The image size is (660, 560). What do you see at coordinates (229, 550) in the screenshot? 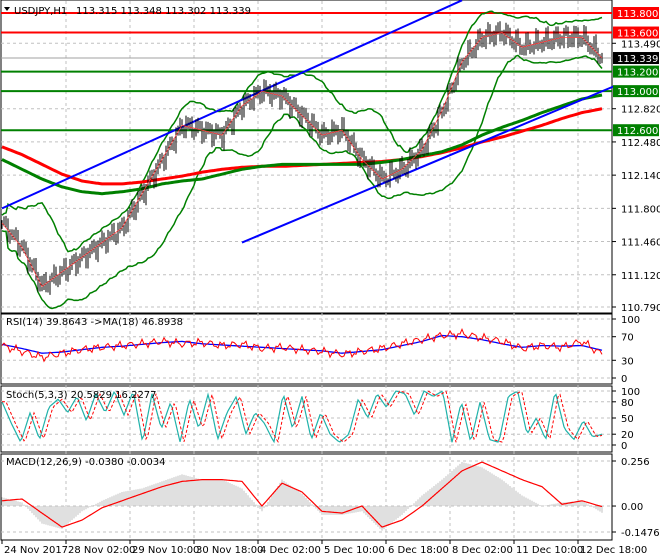
I see `x-tick-label: 30 Nov 18:00` at bounding box center [229, 550].